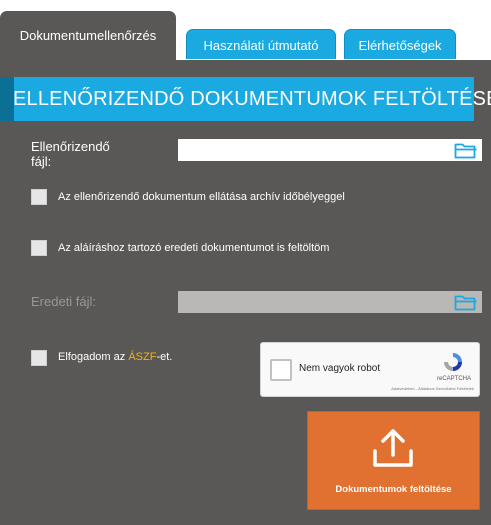  I want to click on original-upload-checkbox, so click(39, 248).